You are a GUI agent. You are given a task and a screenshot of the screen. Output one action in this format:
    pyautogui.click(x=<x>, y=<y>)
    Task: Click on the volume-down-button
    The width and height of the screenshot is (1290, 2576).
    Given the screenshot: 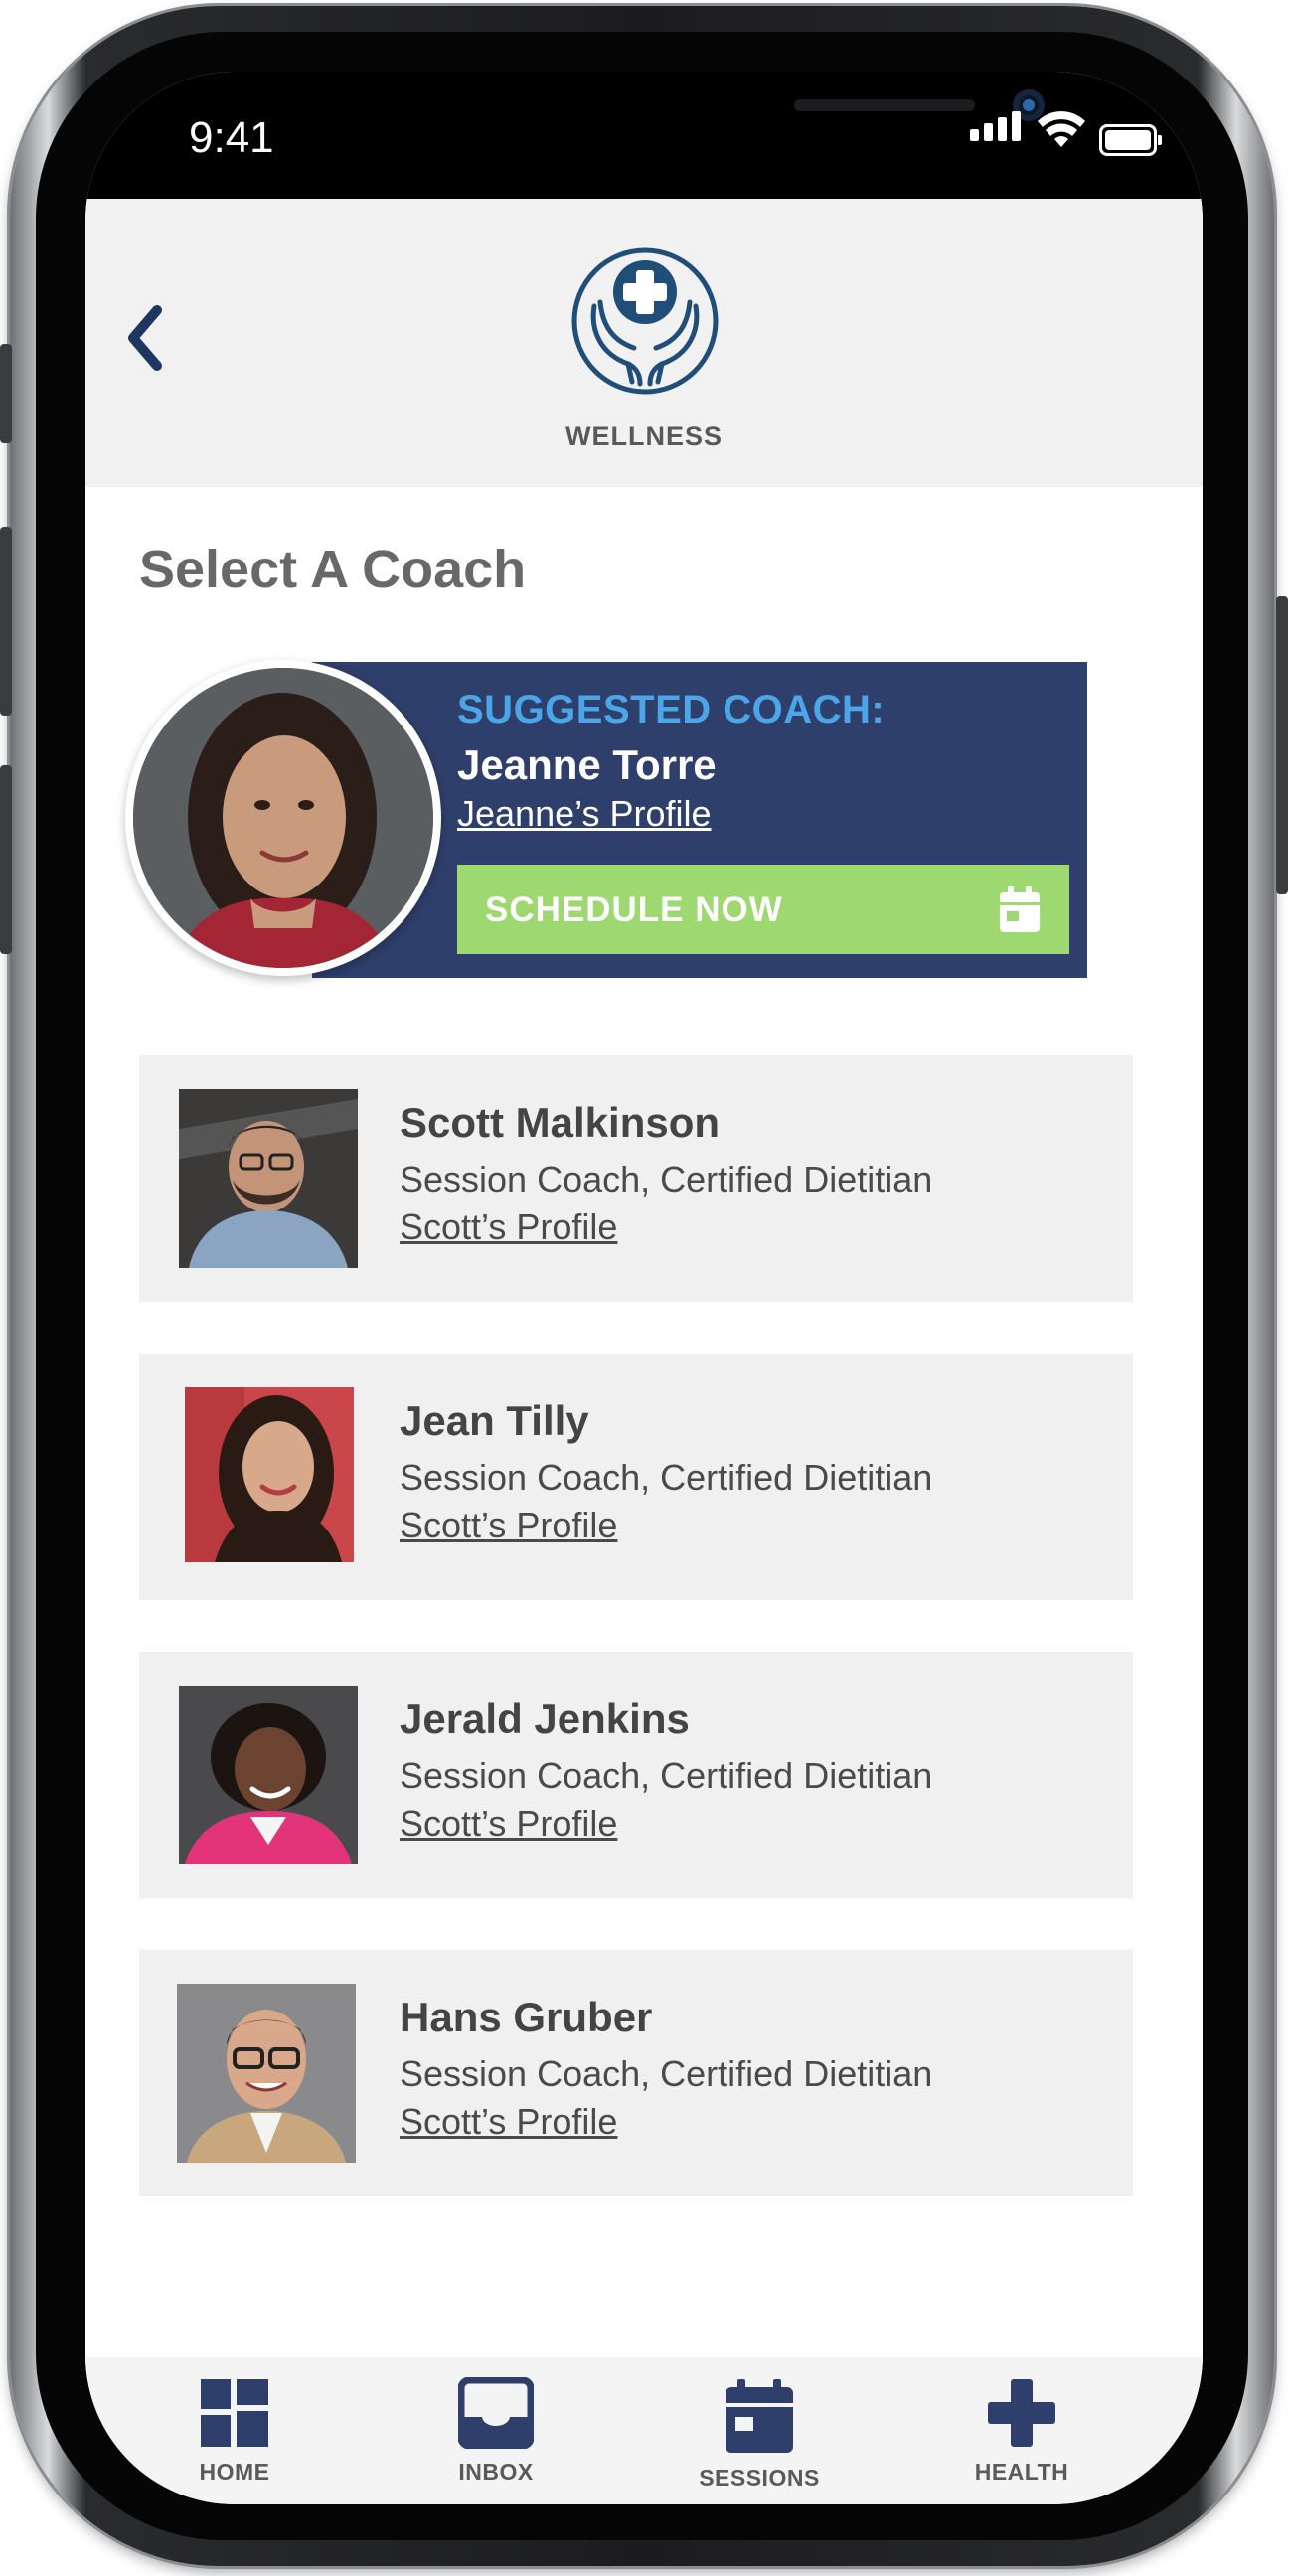 What is the action you would take?
    pyautogui.click(x=6, y=859)
    